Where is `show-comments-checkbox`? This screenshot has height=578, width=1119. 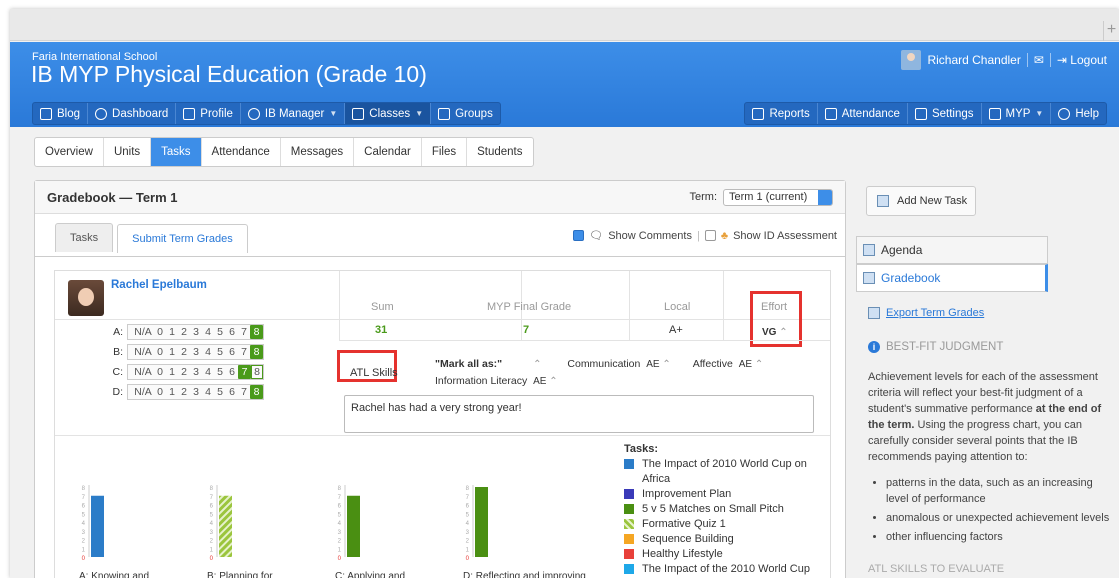 show-comments-checkbox is located at coordinates (579, 235).